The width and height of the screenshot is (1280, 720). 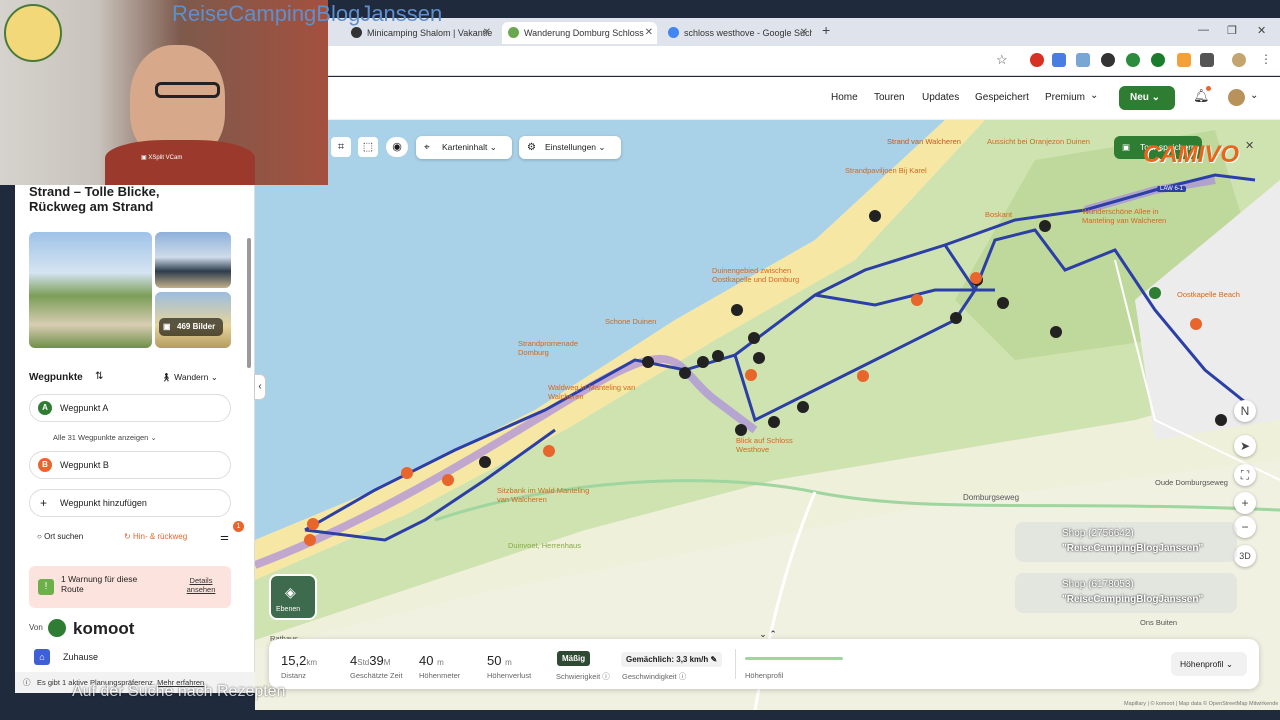 I want to click on distance-unit: km, so click(x=311, y=662).